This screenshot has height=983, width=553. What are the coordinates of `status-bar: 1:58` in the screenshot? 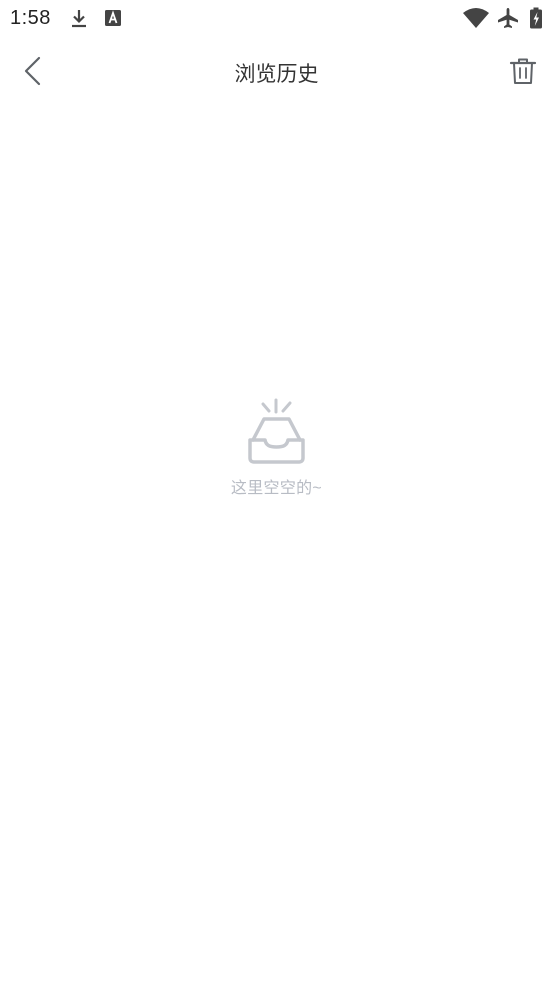 It's located at (276, 18).